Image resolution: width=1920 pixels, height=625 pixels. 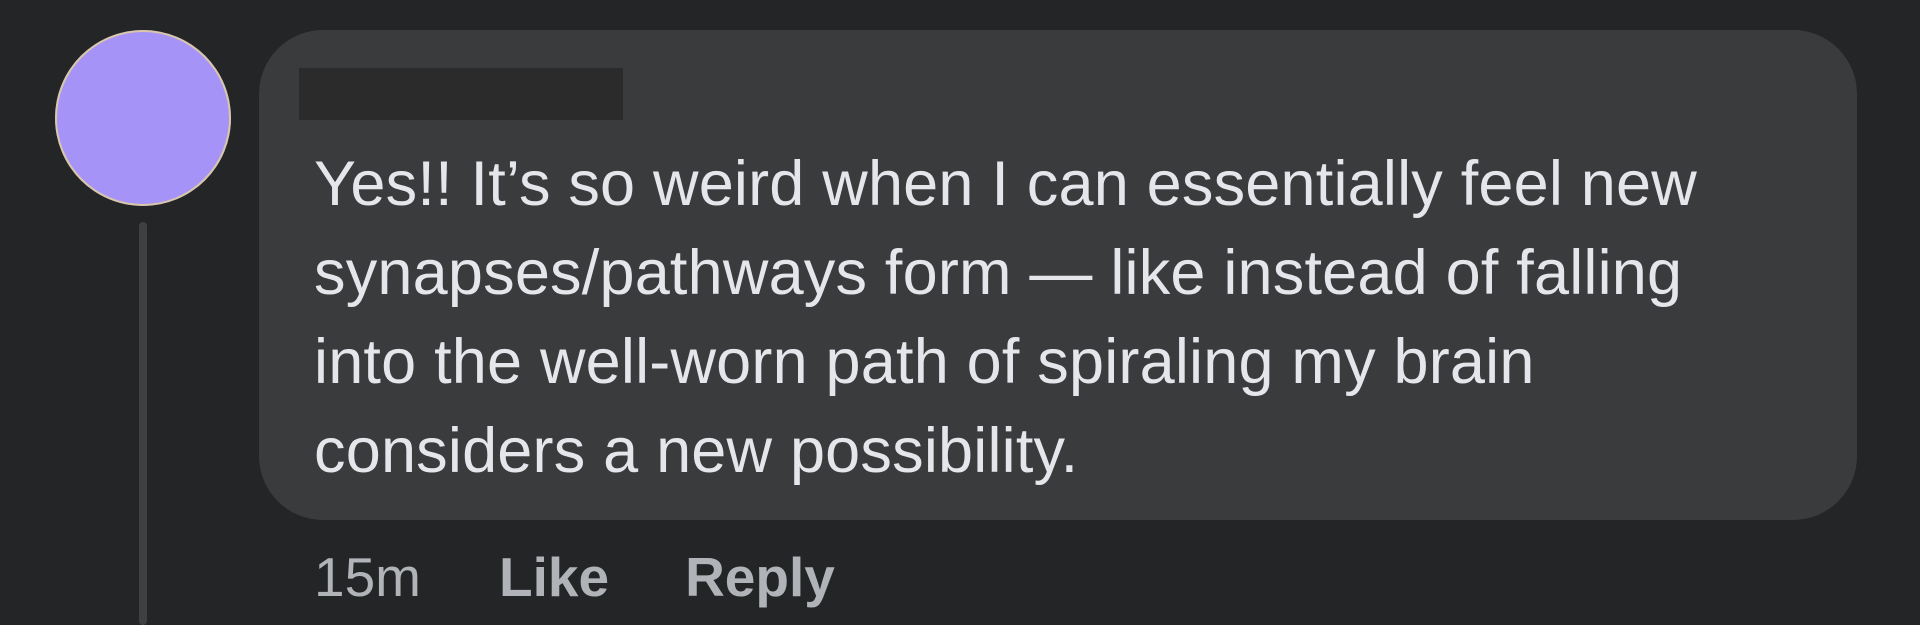 I want to click on reply-button: Reply, so click(x=760, y=577).